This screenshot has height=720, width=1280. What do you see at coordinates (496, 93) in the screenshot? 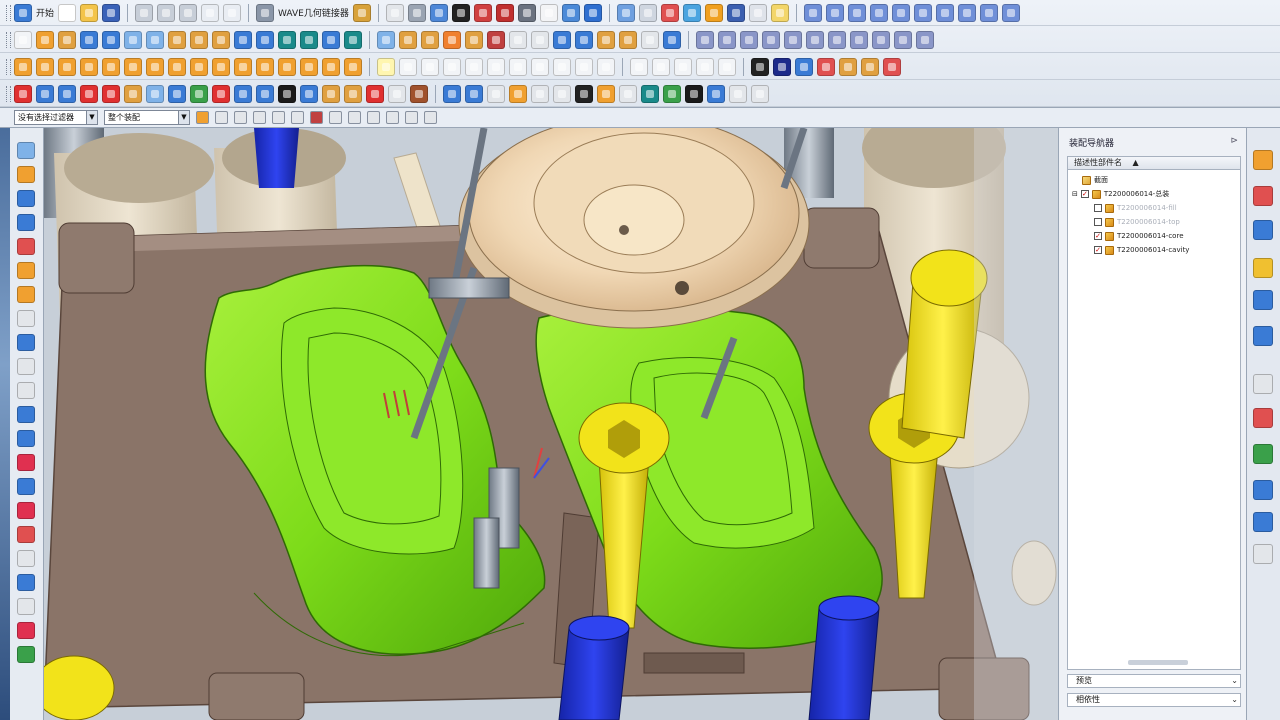
I see `bom-icon` at bounding box center [496, 93].